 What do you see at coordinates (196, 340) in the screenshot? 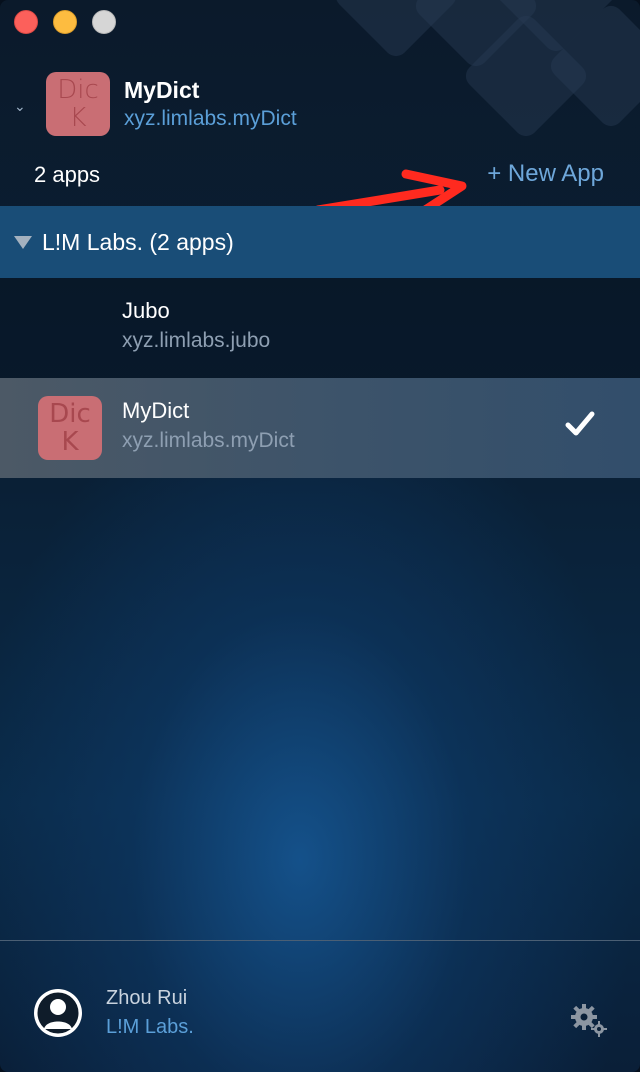
I see `app-bundle-id: xyz.limlabs.jubo` at bounding box center [196, 340].